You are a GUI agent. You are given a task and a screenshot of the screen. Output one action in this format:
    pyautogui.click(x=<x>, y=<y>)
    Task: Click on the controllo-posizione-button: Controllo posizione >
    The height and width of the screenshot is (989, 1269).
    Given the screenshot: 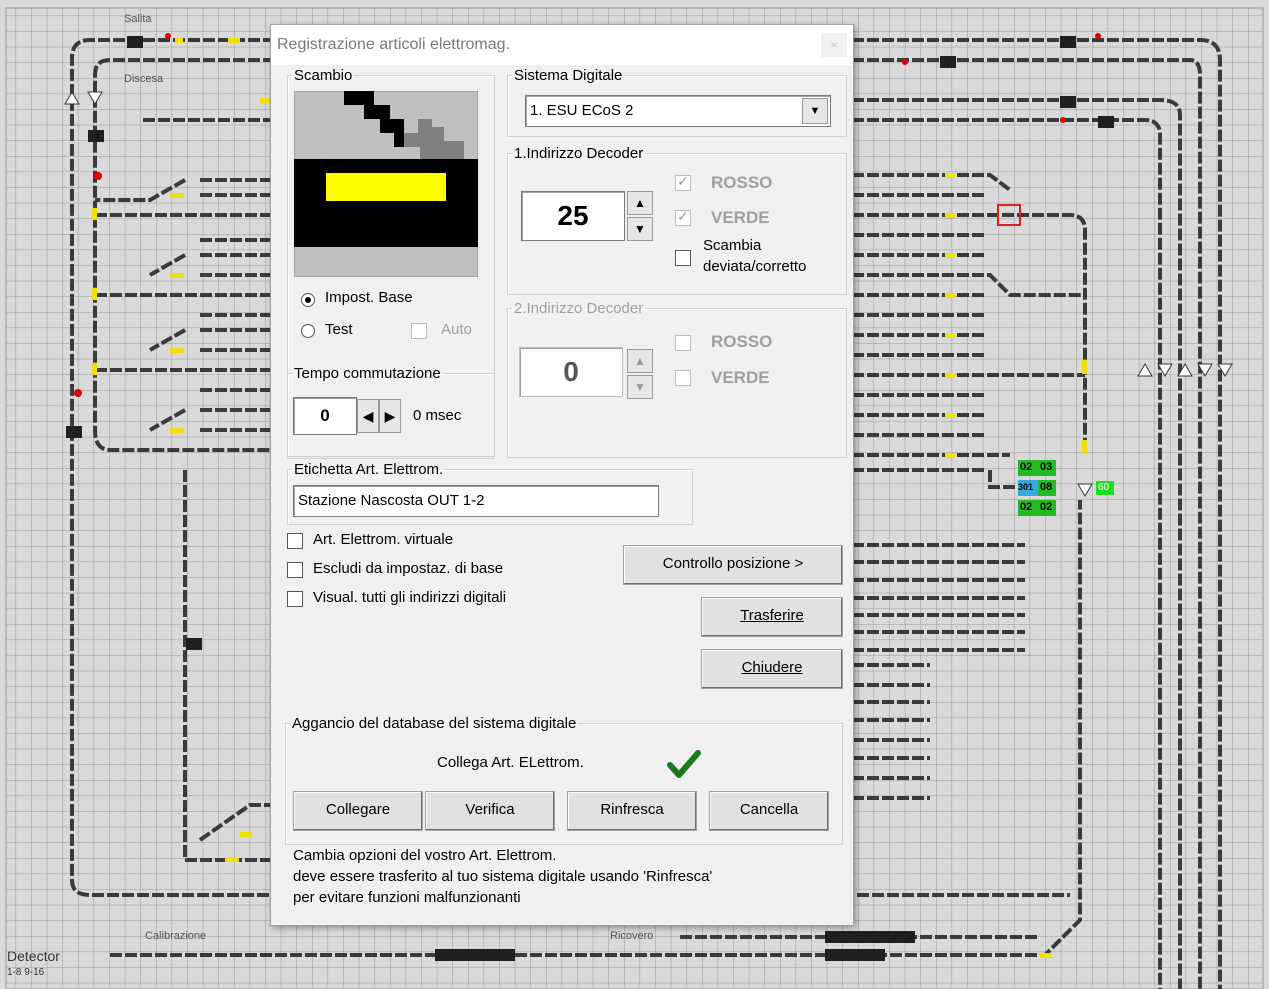 What is the action you would take?
    pyautogui.click(x=733, y=565)
    